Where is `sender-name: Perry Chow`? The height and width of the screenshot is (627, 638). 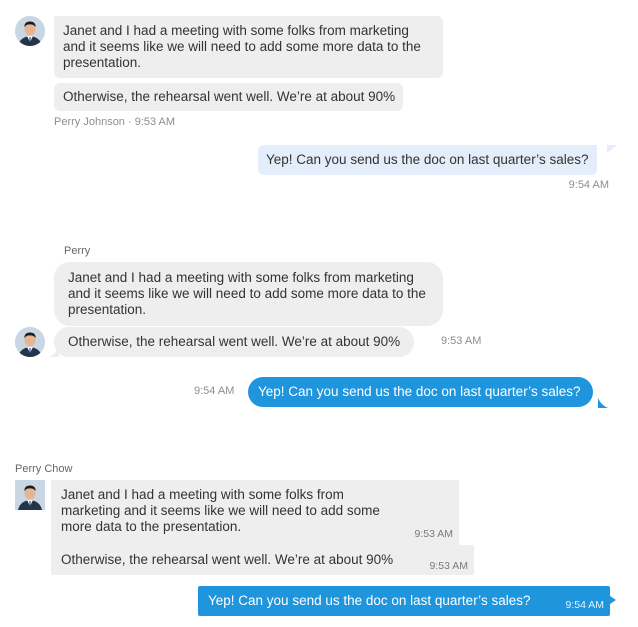 sender-name: Perry Chow is located at coordinates (44, 469).